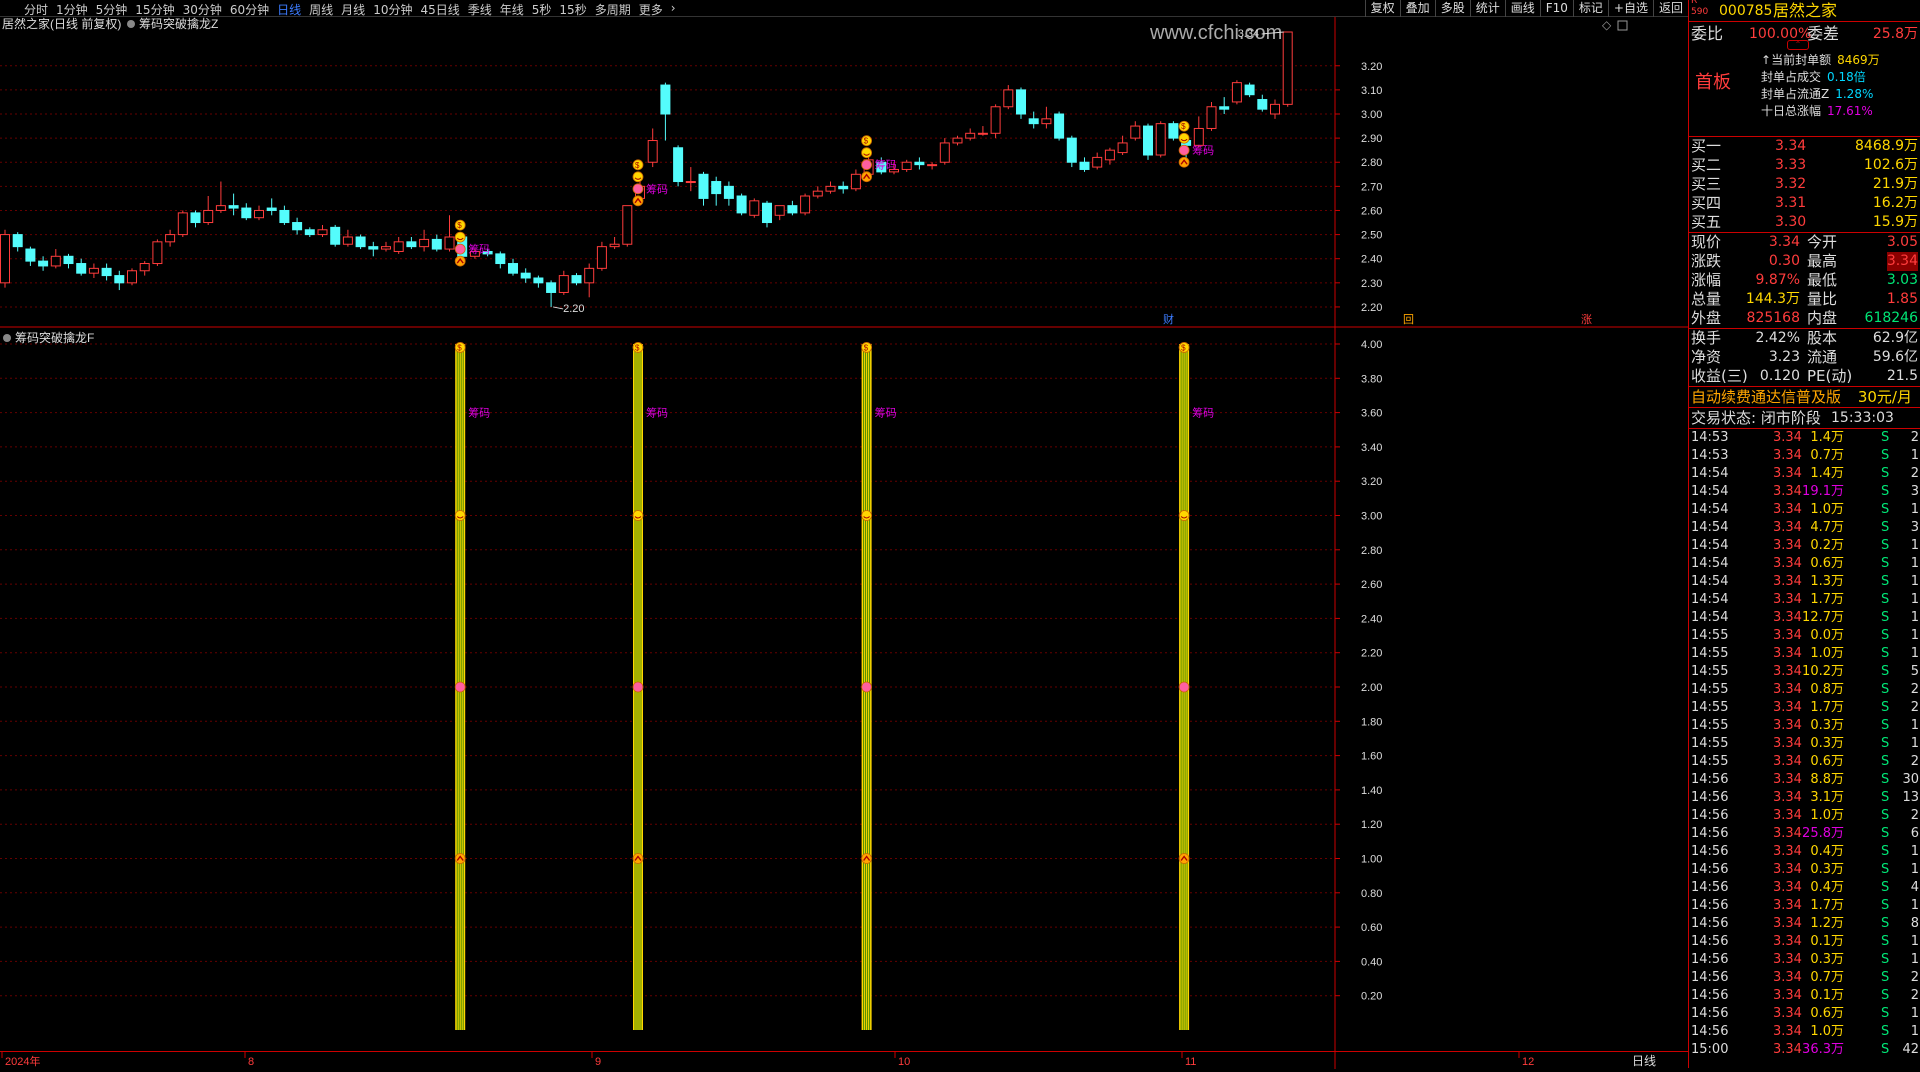 The image size is (1920, 1072). Describe the element at coordinates (131, 24) in the screenshot. I see `indicator-settings-icon` at that location.